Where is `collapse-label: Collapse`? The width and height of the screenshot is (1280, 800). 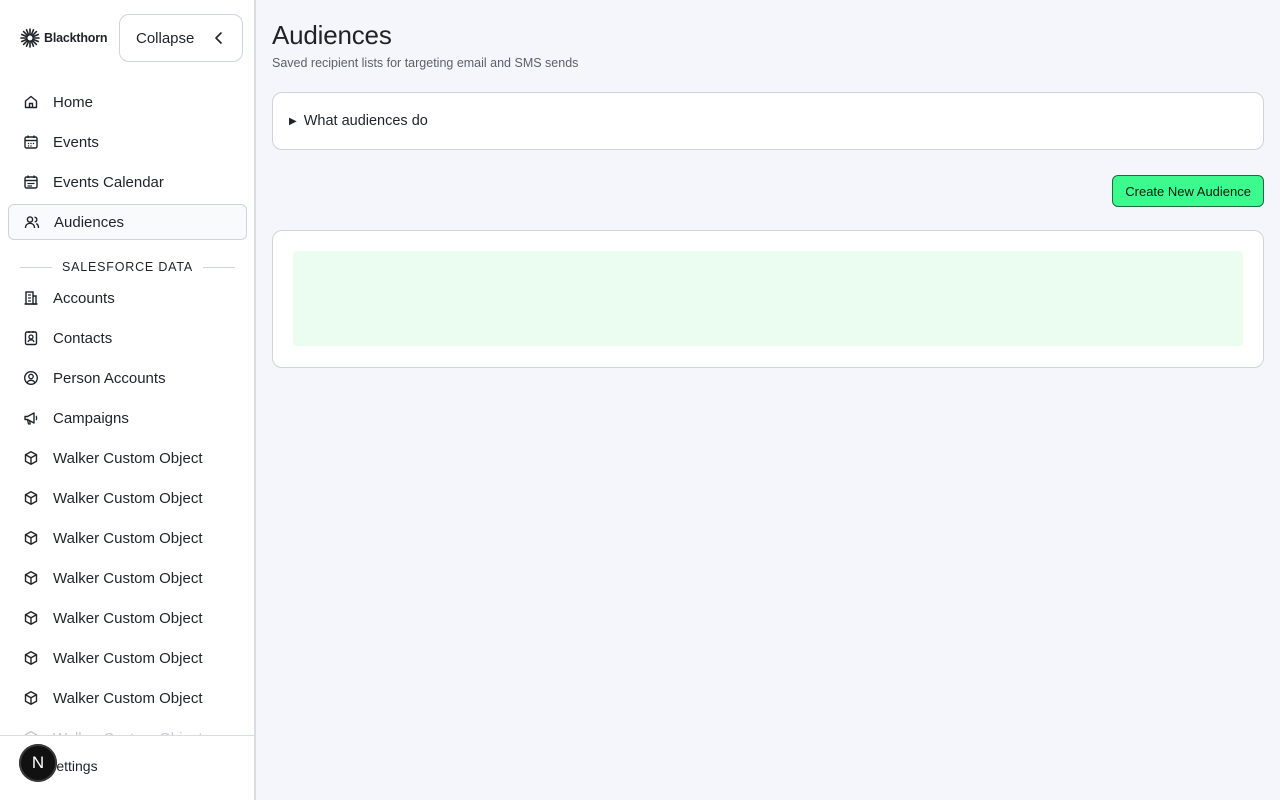
collapse-label: Collapse is located at coordinates (165, 38).